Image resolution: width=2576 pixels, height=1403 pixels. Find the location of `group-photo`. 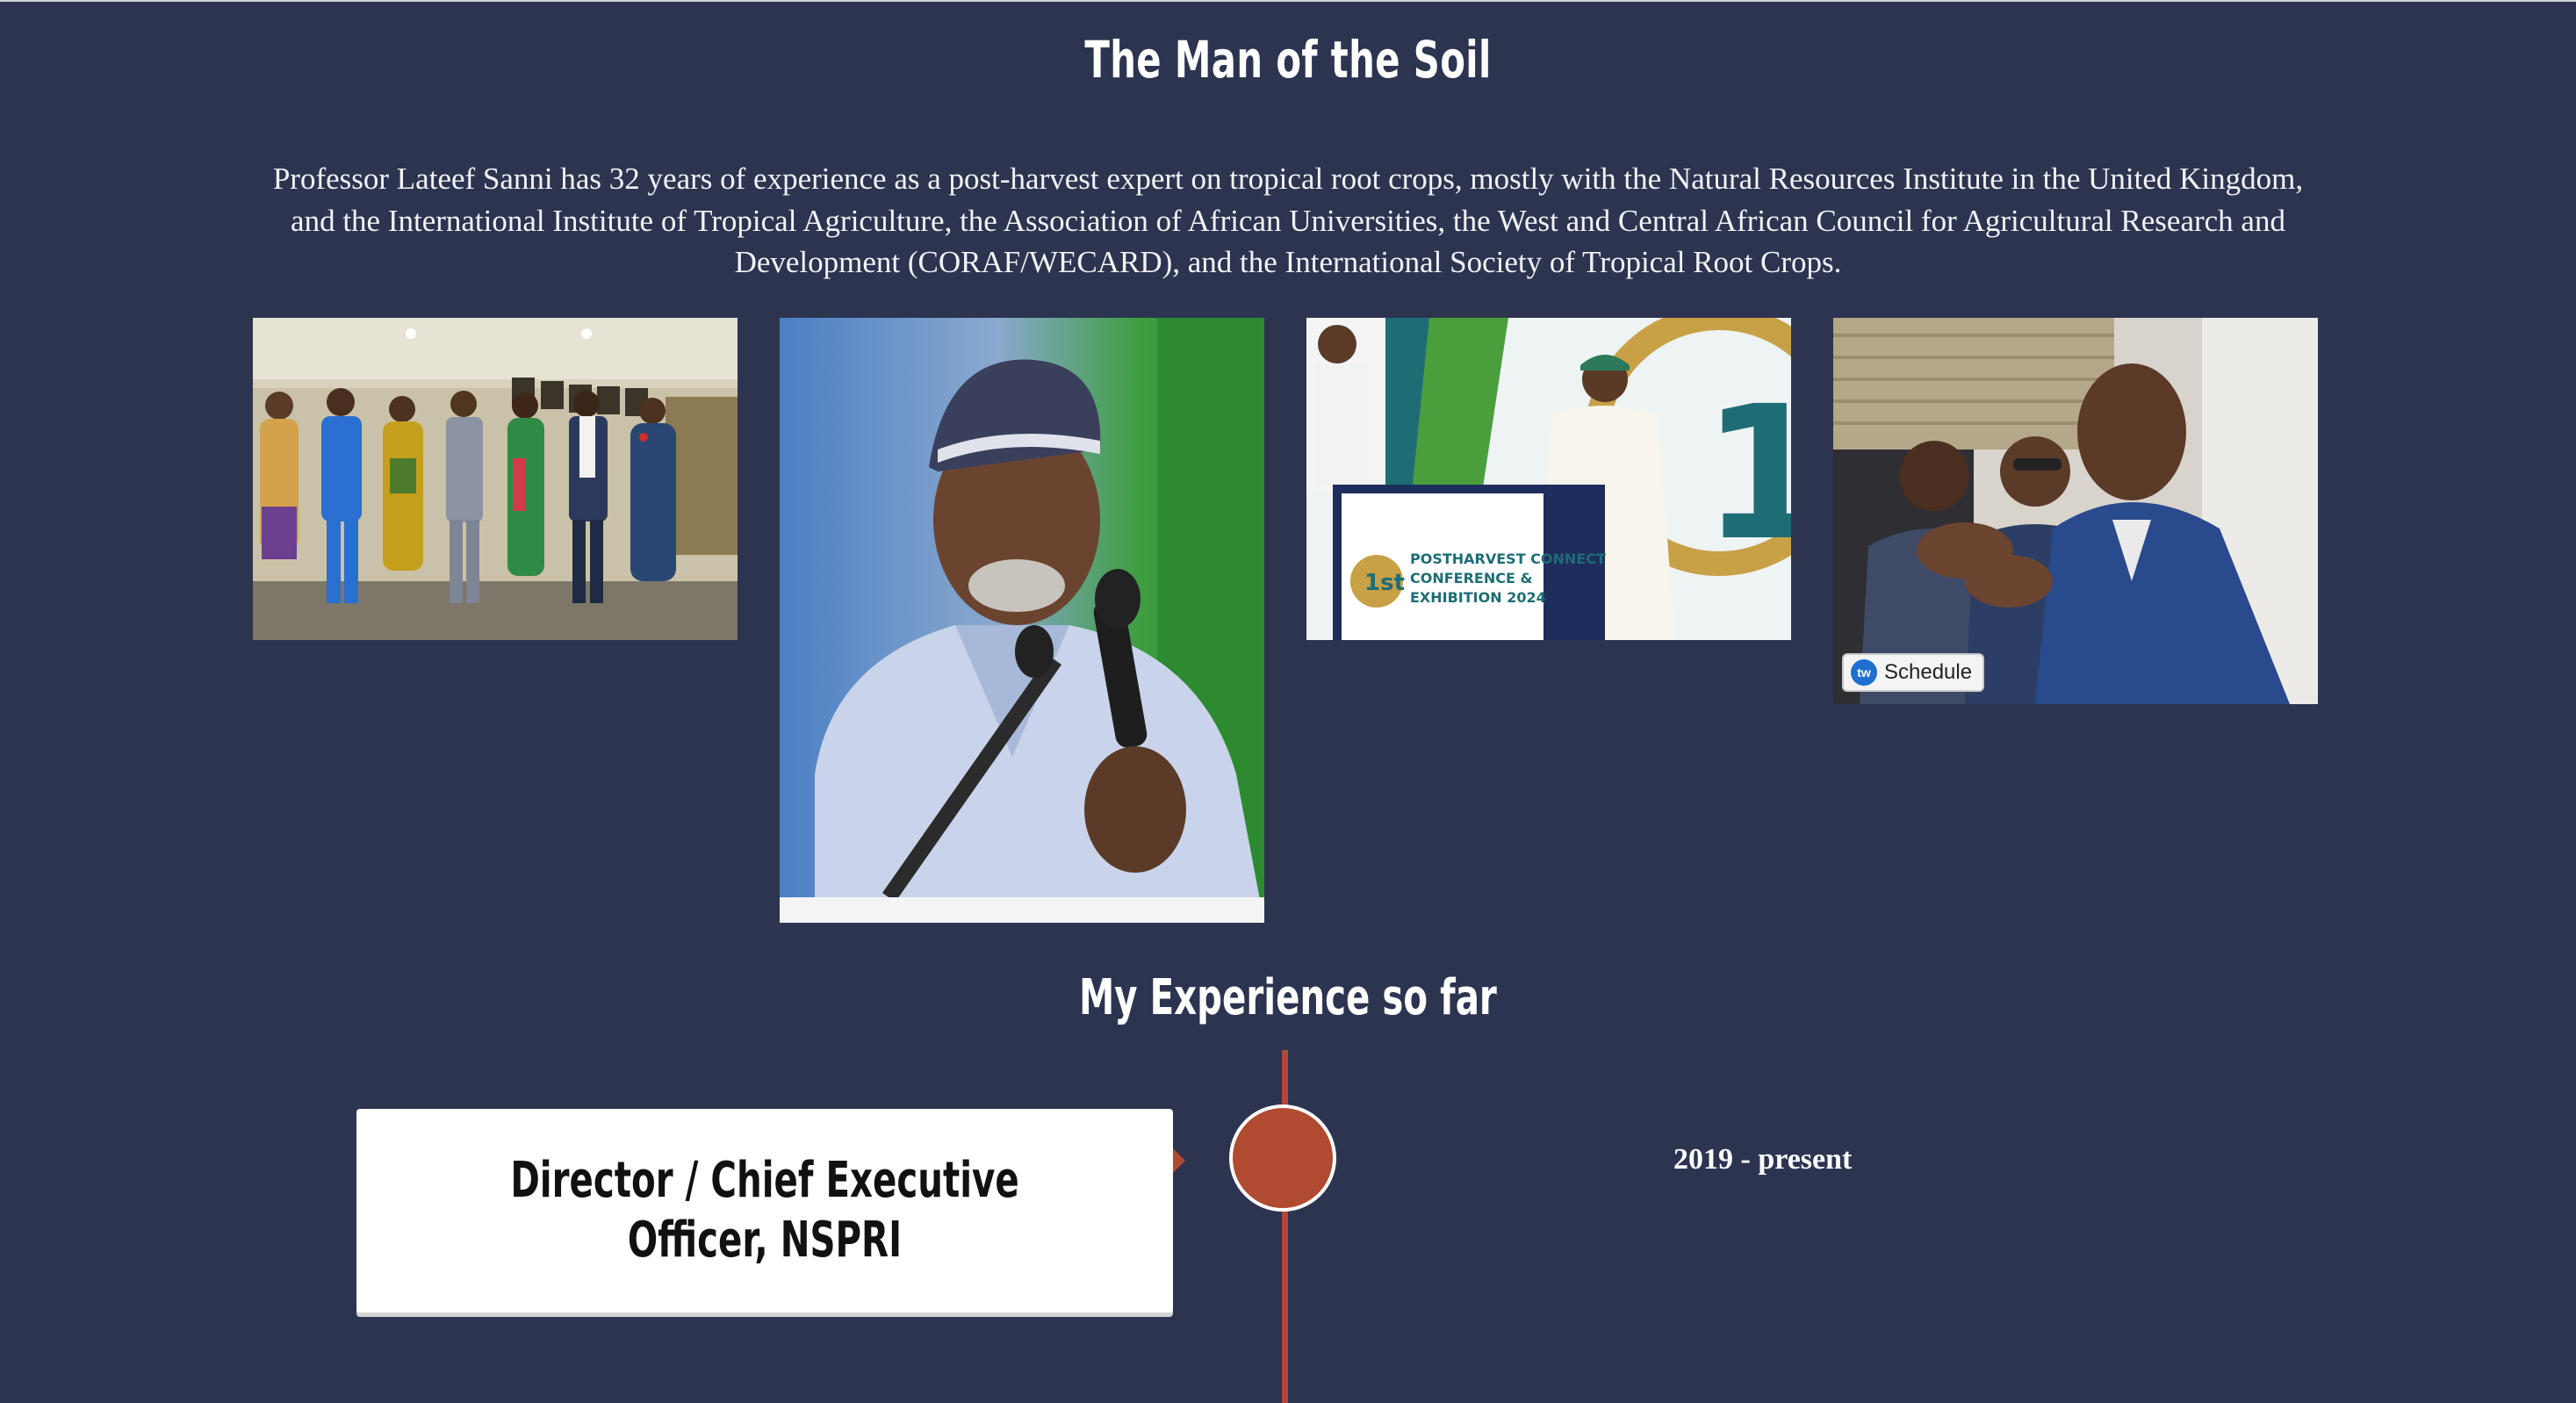

group-photo is located at coordinates (495, 479).